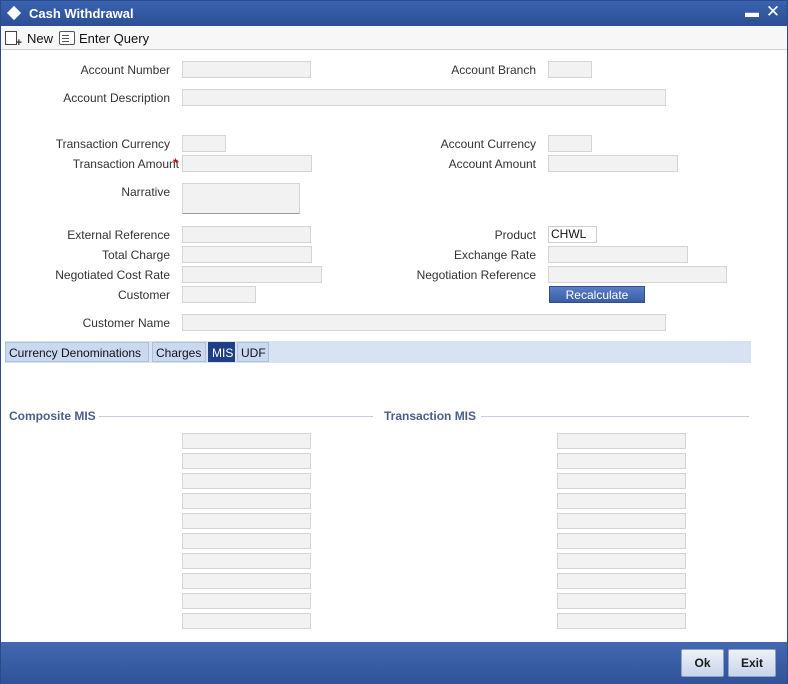 The width and height of the screenshot is (788, 684). What do you see at coordinates (81, 13) in the screenshot?
I see `window-title: Cash Withdrawal` at bounding box center [81, 13].